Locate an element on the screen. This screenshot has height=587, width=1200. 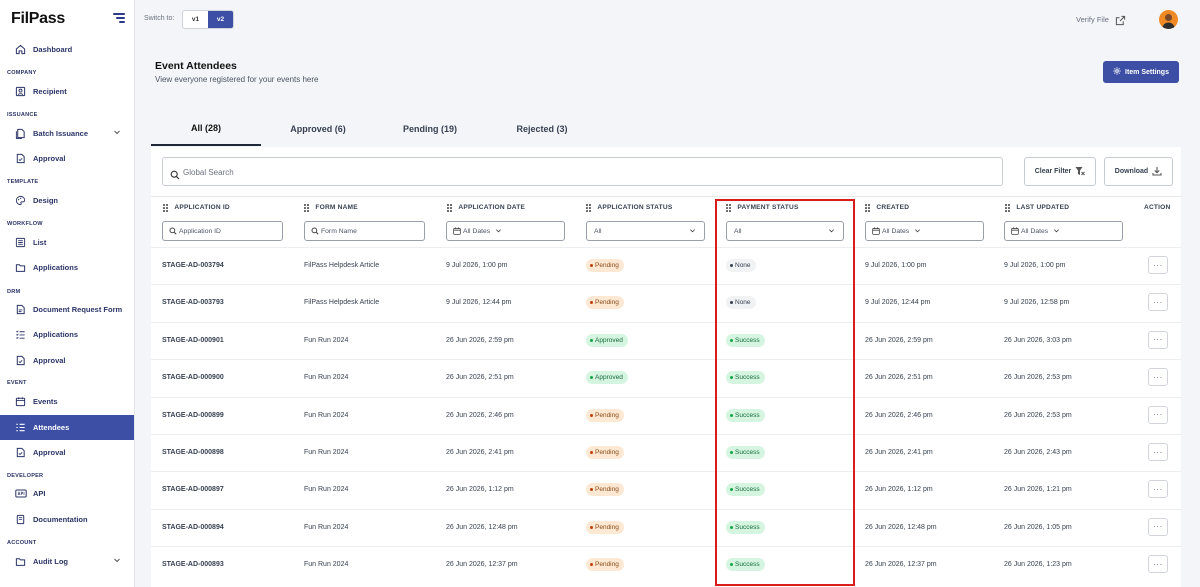
user-avatar is located at coordinates (1168, 19).